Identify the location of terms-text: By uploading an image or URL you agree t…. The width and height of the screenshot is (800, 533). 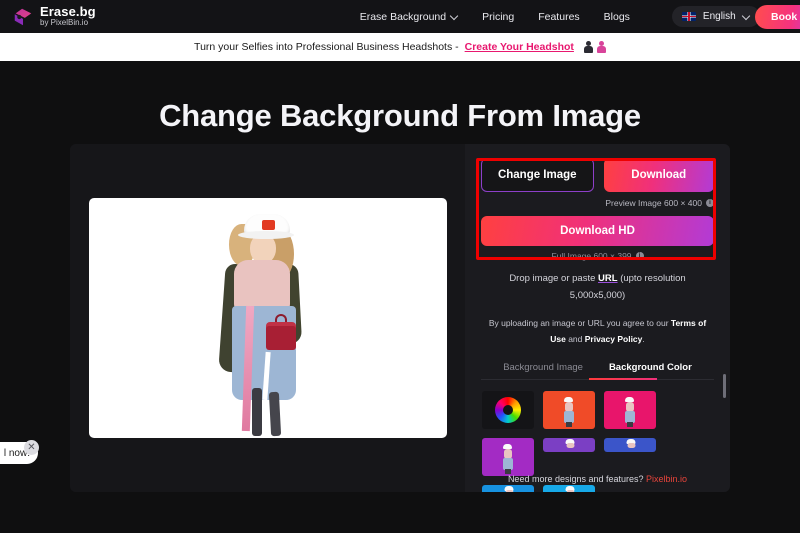
(597, 331).